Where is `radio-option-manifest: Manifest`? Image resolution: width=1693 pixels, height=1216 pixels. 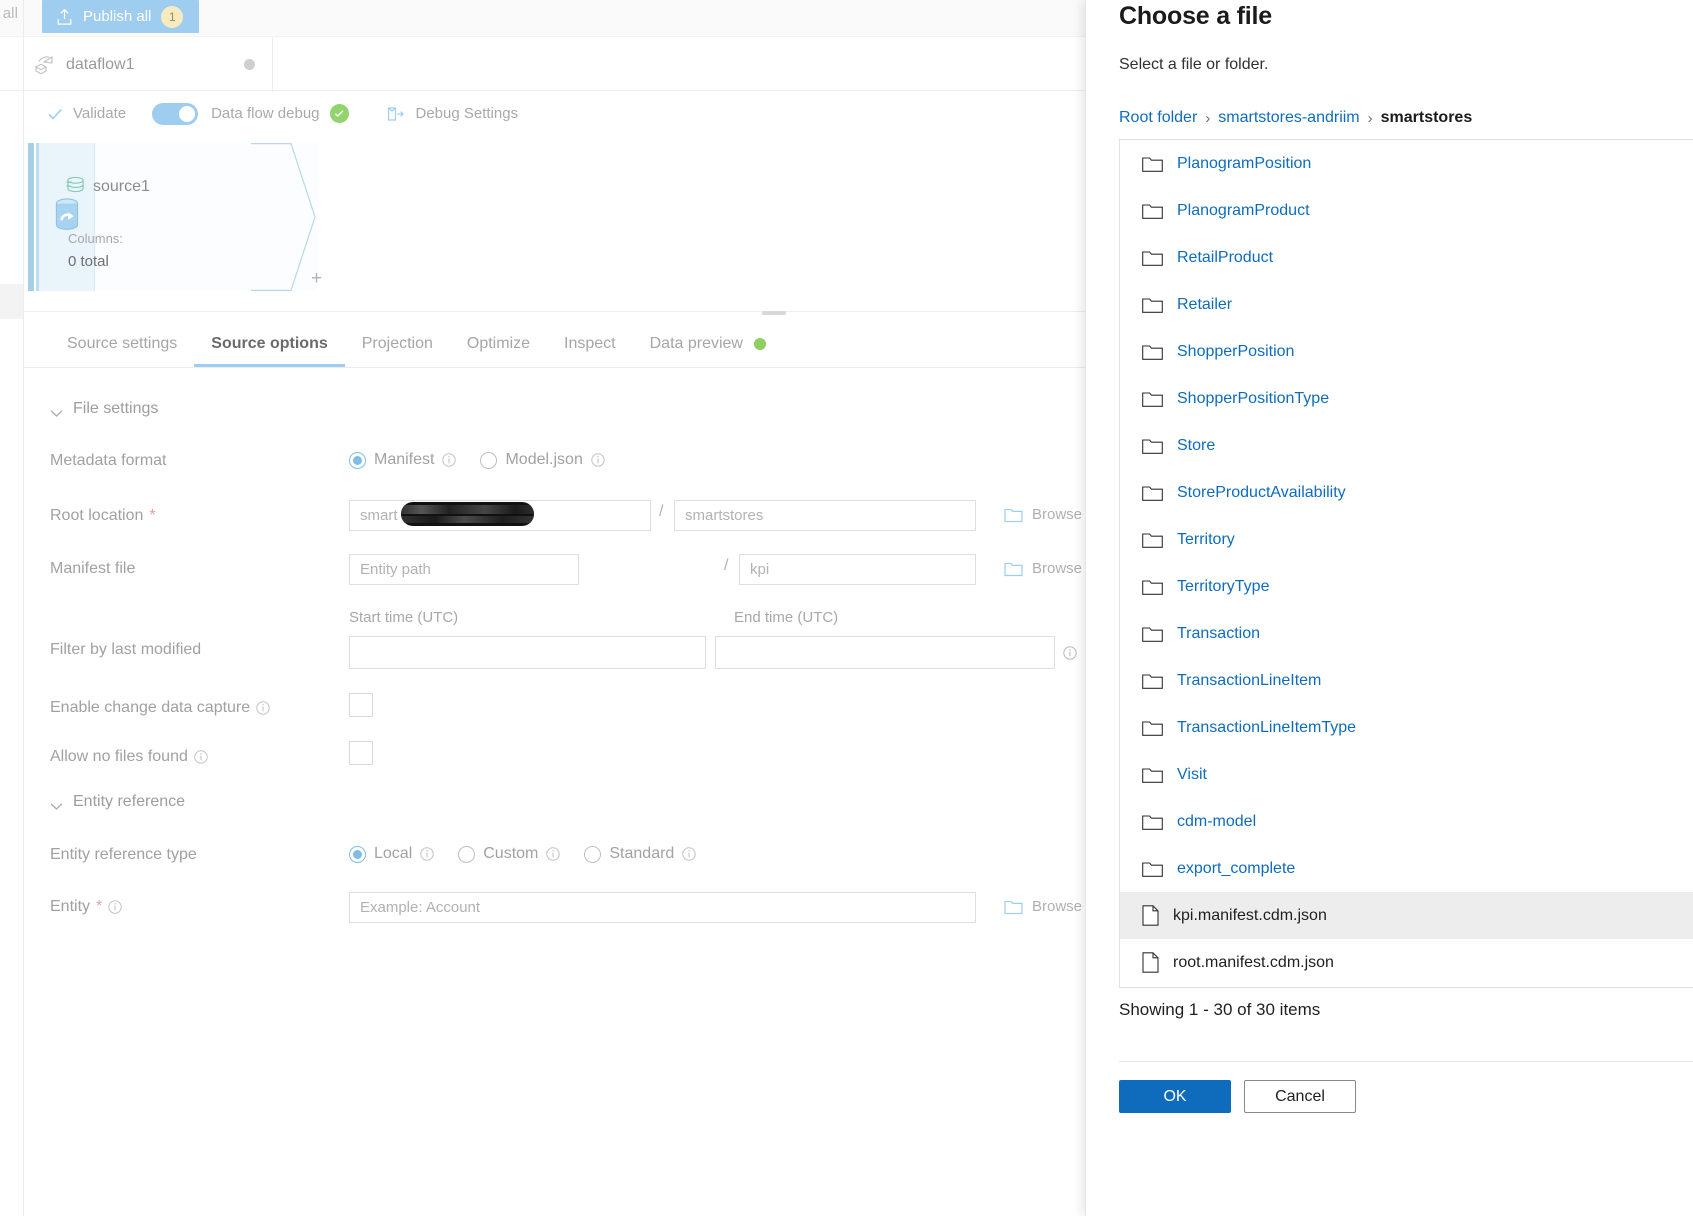 radio-option-manifest: Manifest is located at coordinates (403, 460).